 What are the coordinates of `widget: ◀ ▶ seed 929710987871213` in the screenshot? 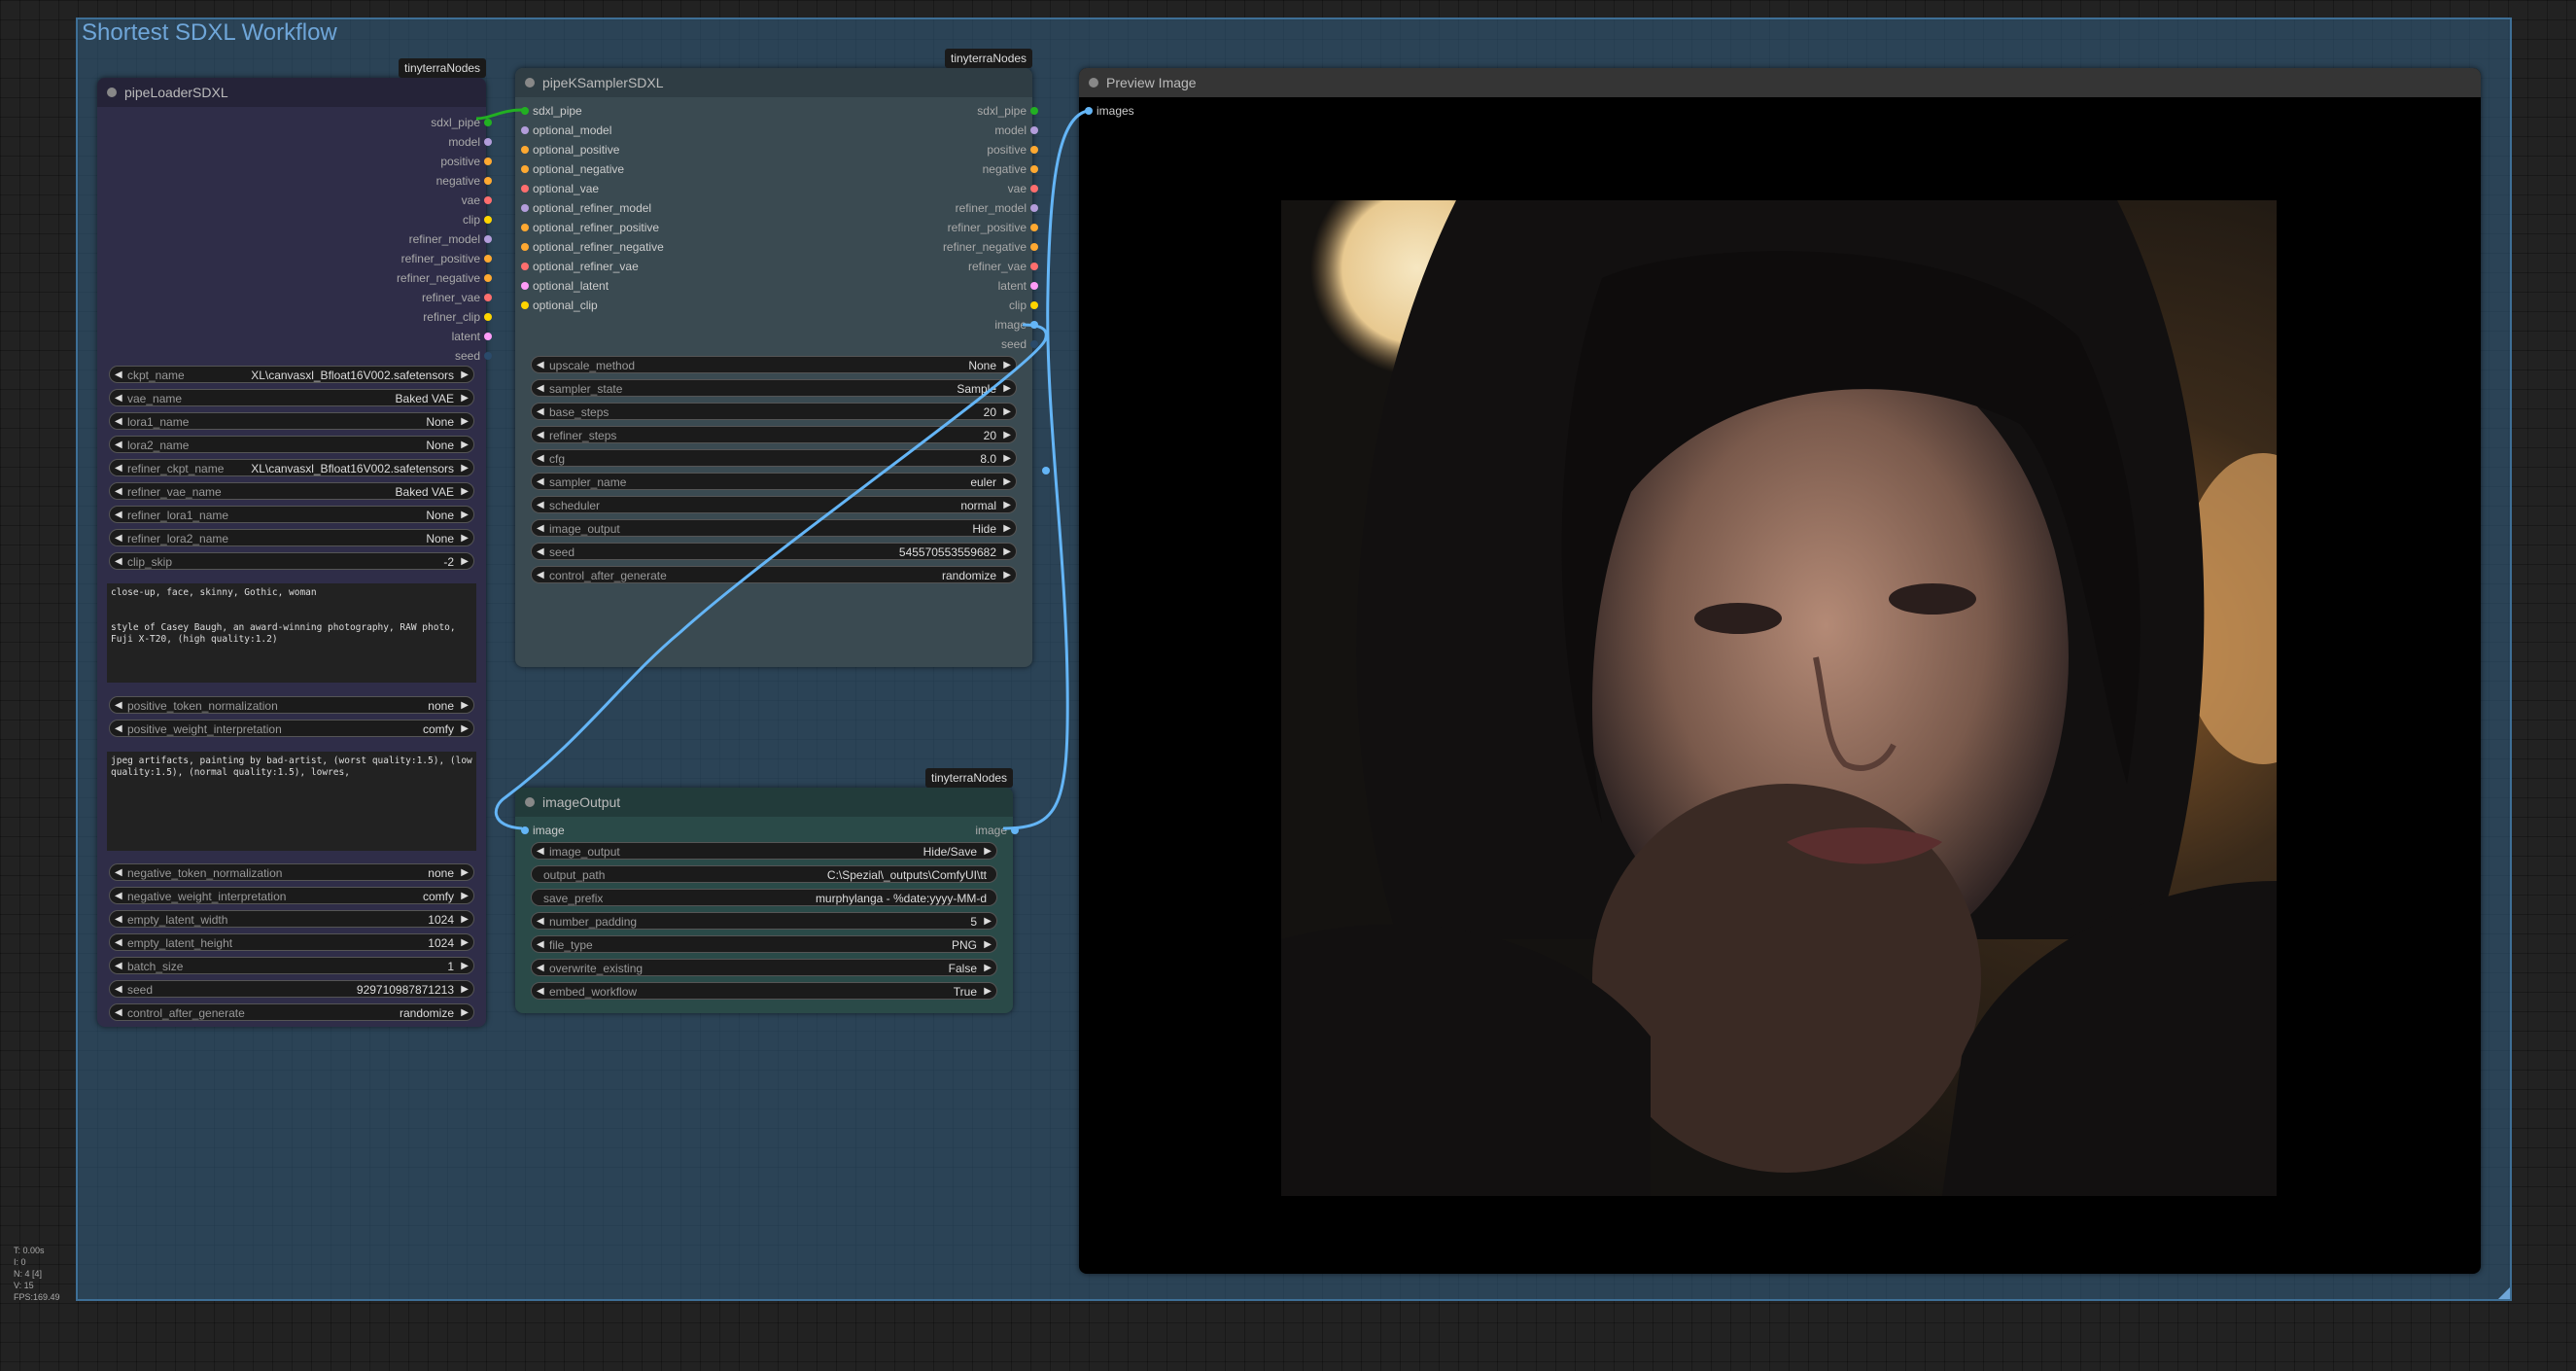 It's located at (292, 989).